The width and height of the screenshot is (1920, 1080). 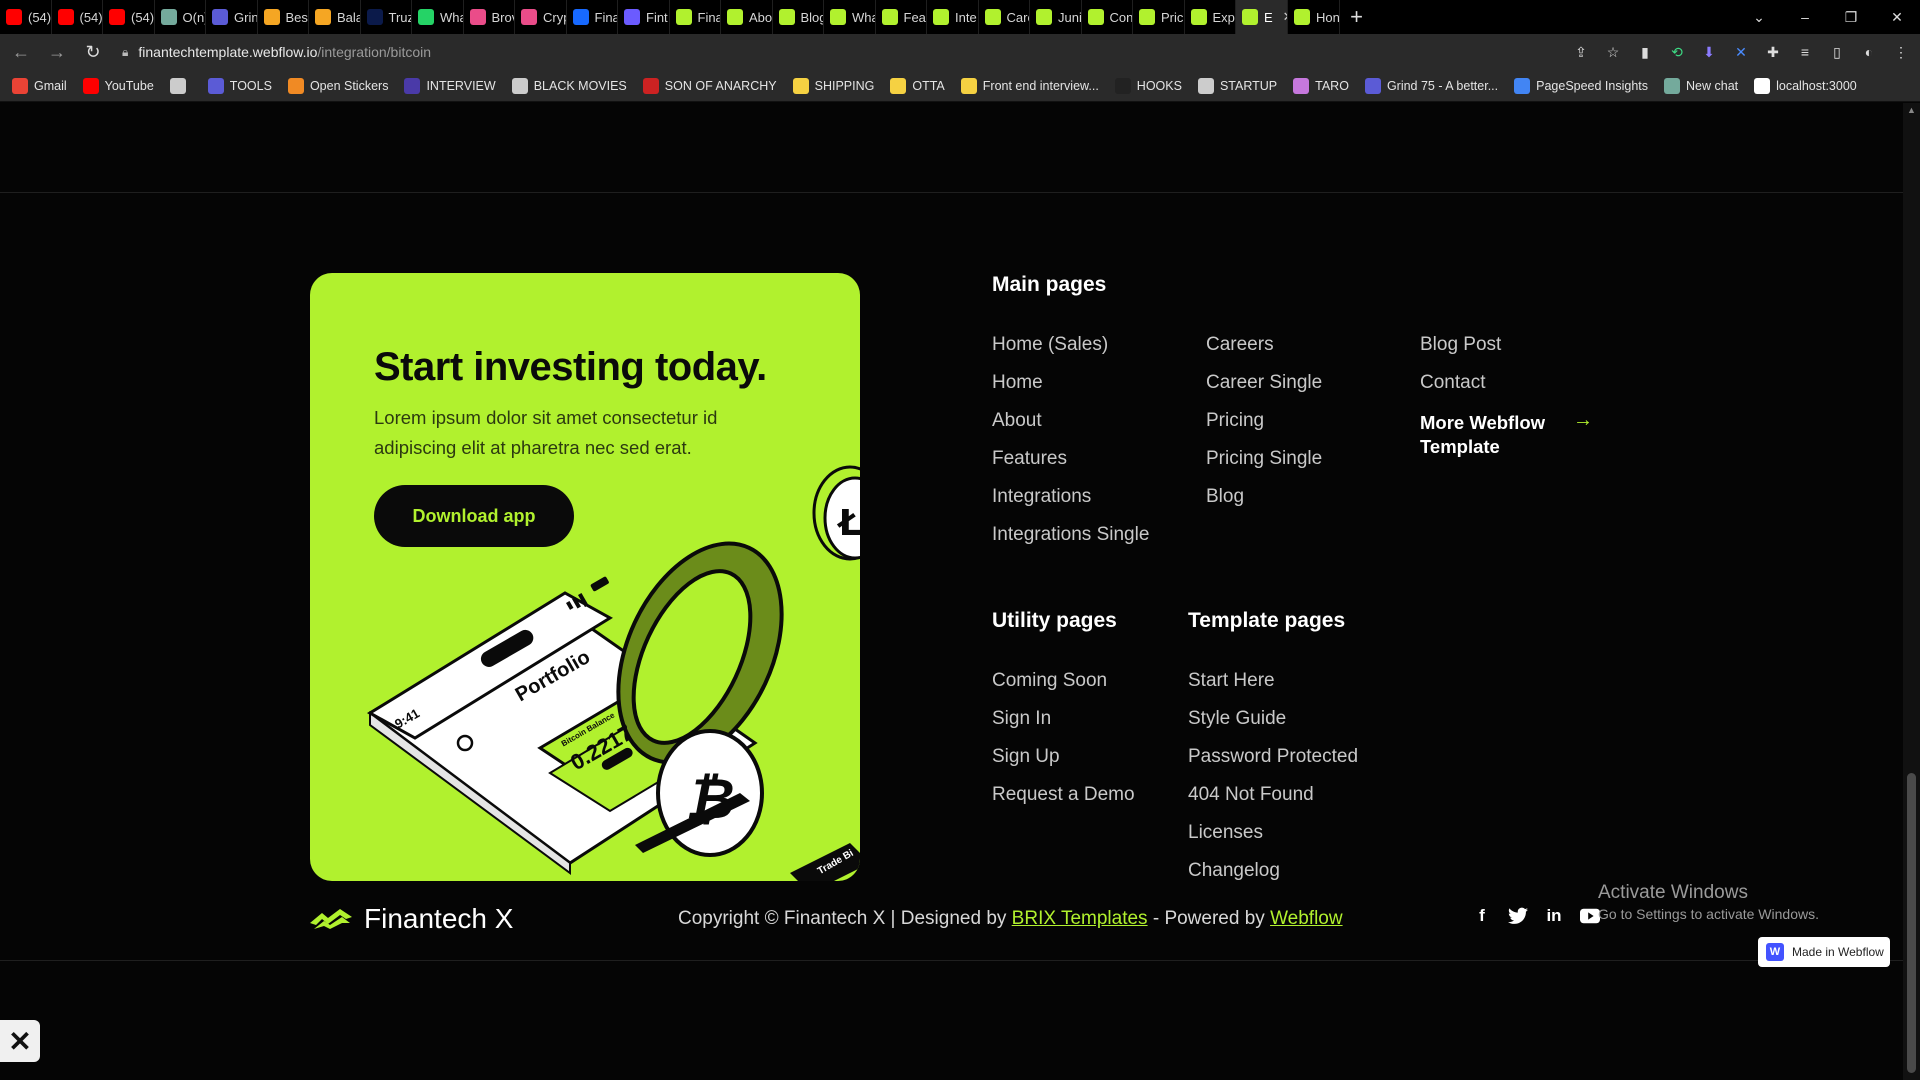 I want to click on side-panel-icon: ▯, so click(x=1837, y=52).